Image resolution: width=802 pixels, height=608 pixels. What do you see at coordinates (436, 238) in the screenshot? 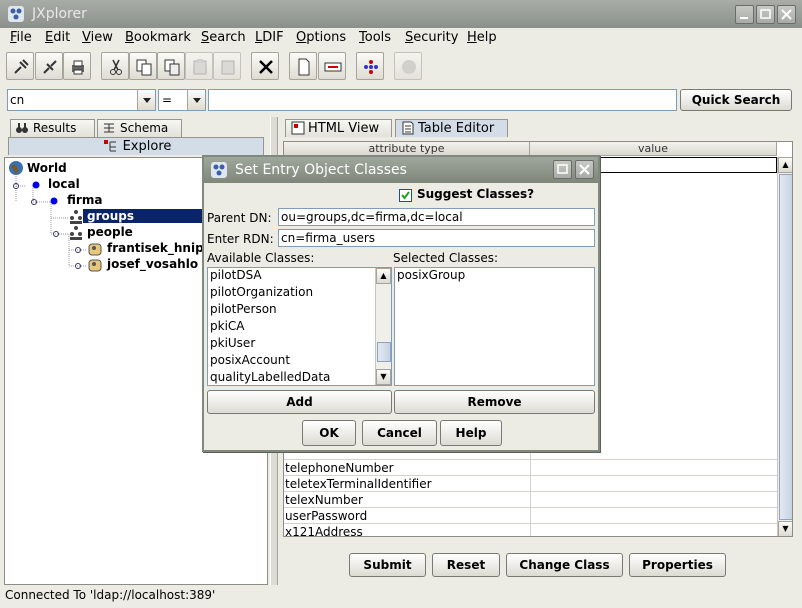
I see `rdn-field: cn=firma_users` at bounding box center [436, 238].